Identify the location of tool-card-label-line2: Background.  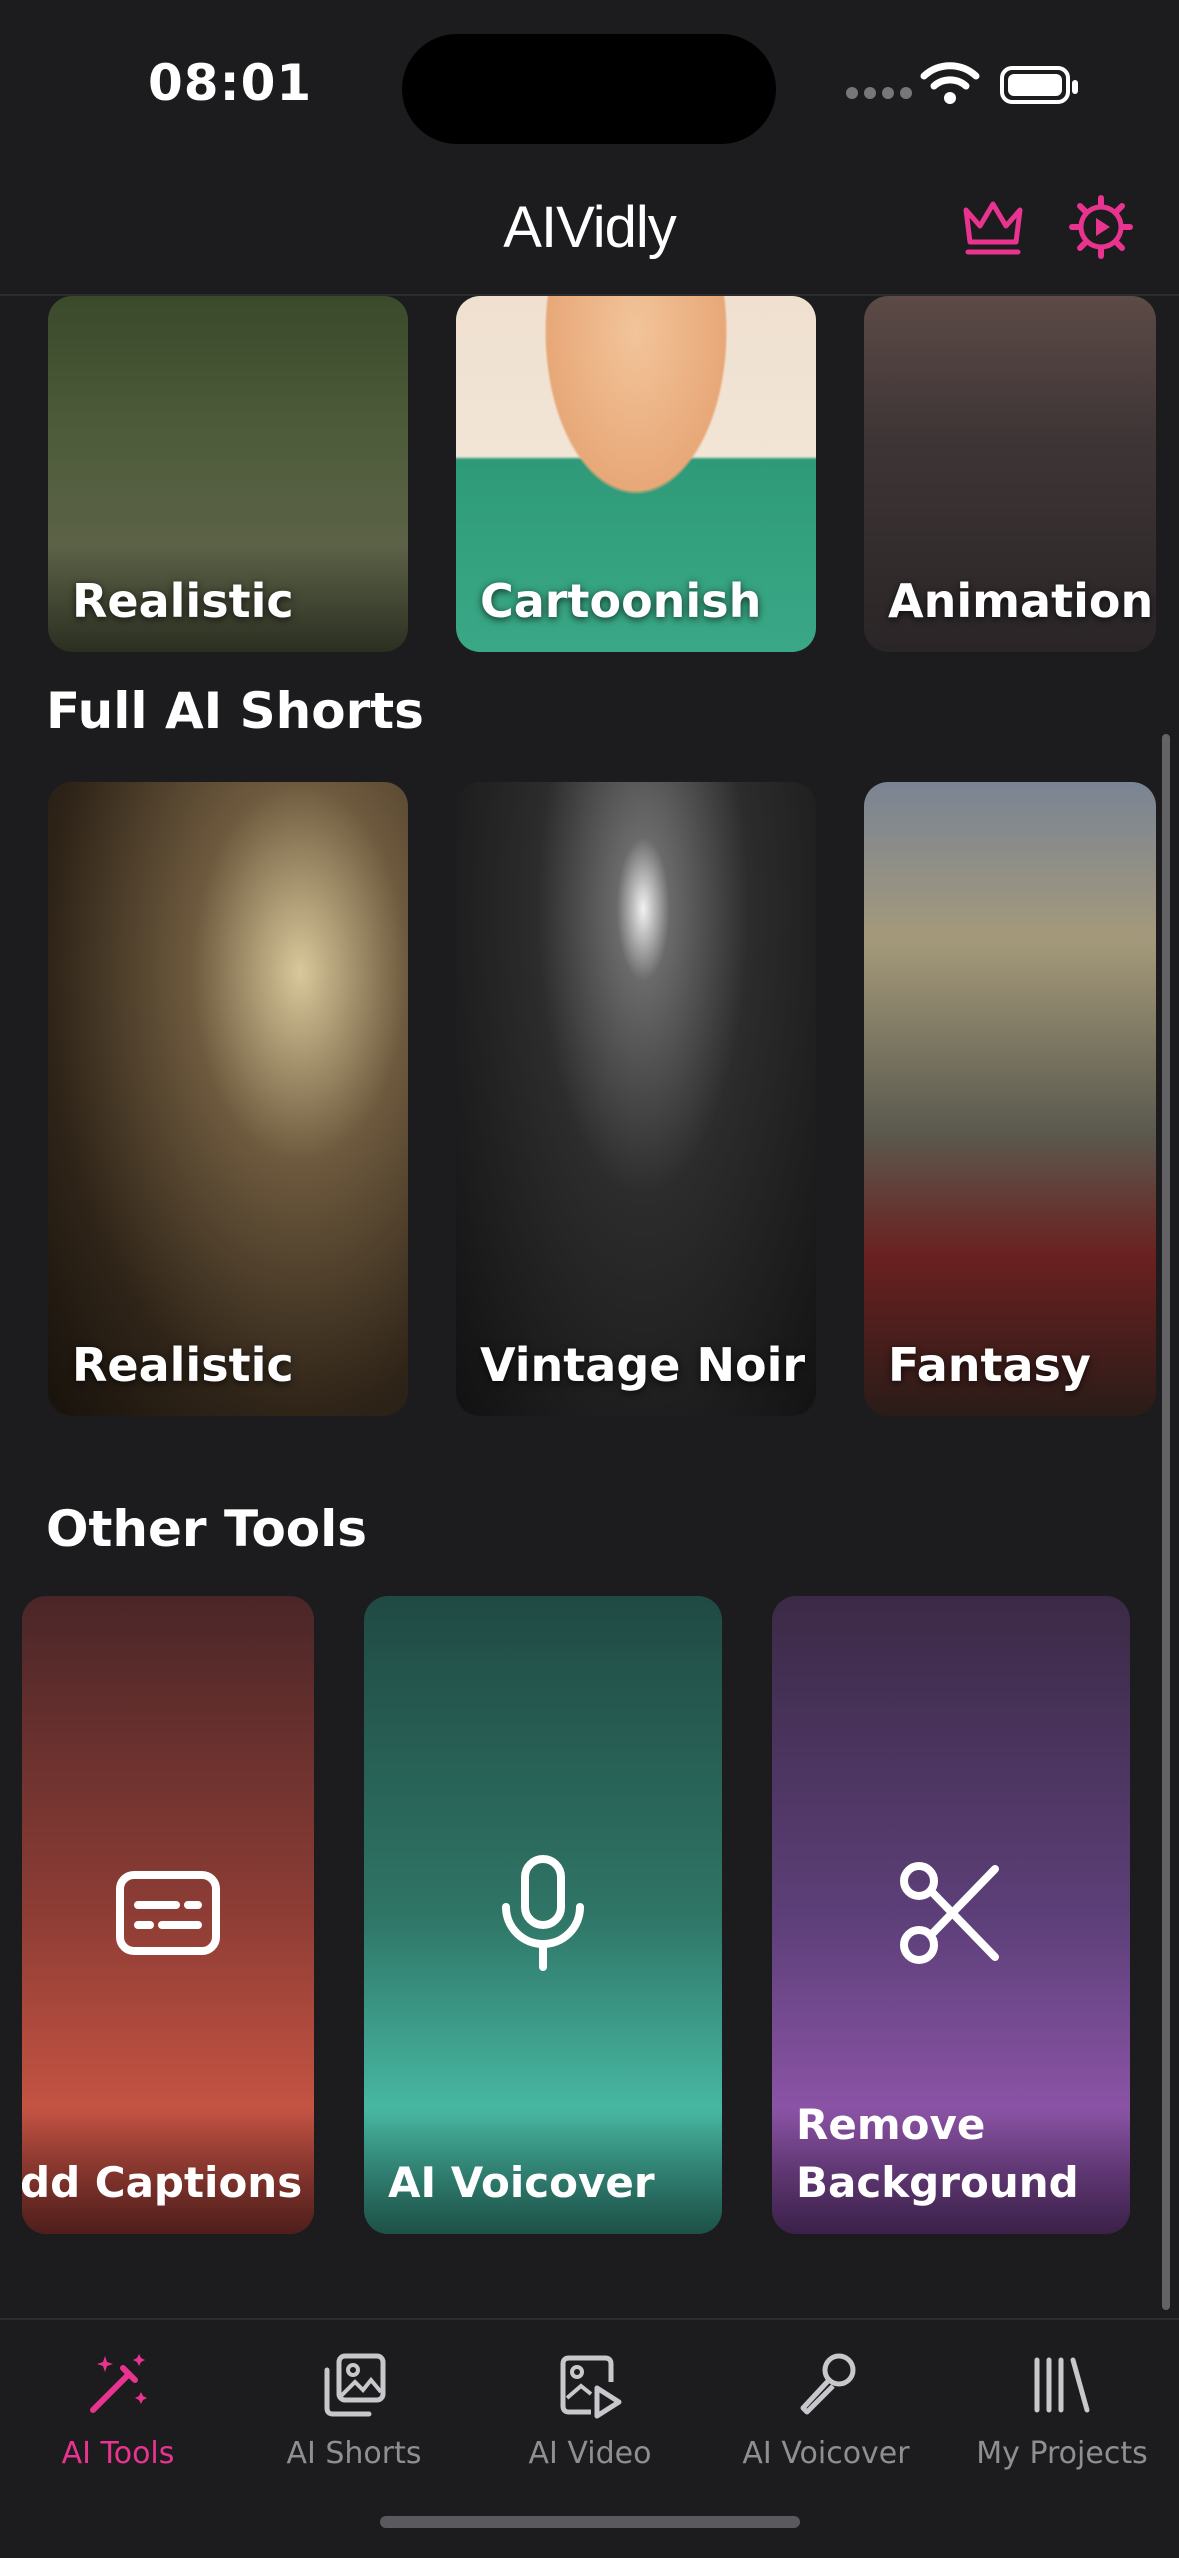
(937, 2182).